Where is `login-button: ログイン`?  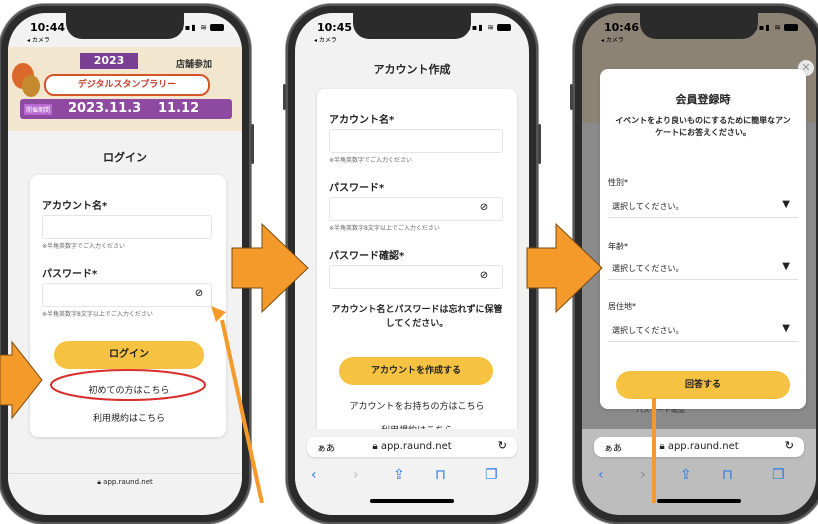
login-button: ログイン is located at coordinates (129, 355).